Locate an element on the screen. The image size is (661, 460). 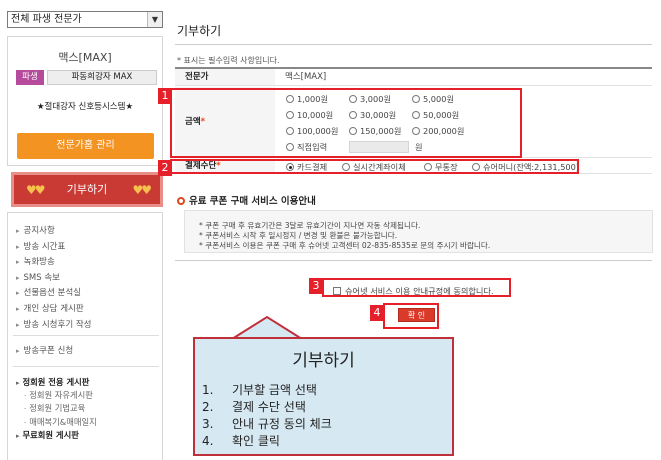
step-number: 4. is located at coordinates (208, 441).